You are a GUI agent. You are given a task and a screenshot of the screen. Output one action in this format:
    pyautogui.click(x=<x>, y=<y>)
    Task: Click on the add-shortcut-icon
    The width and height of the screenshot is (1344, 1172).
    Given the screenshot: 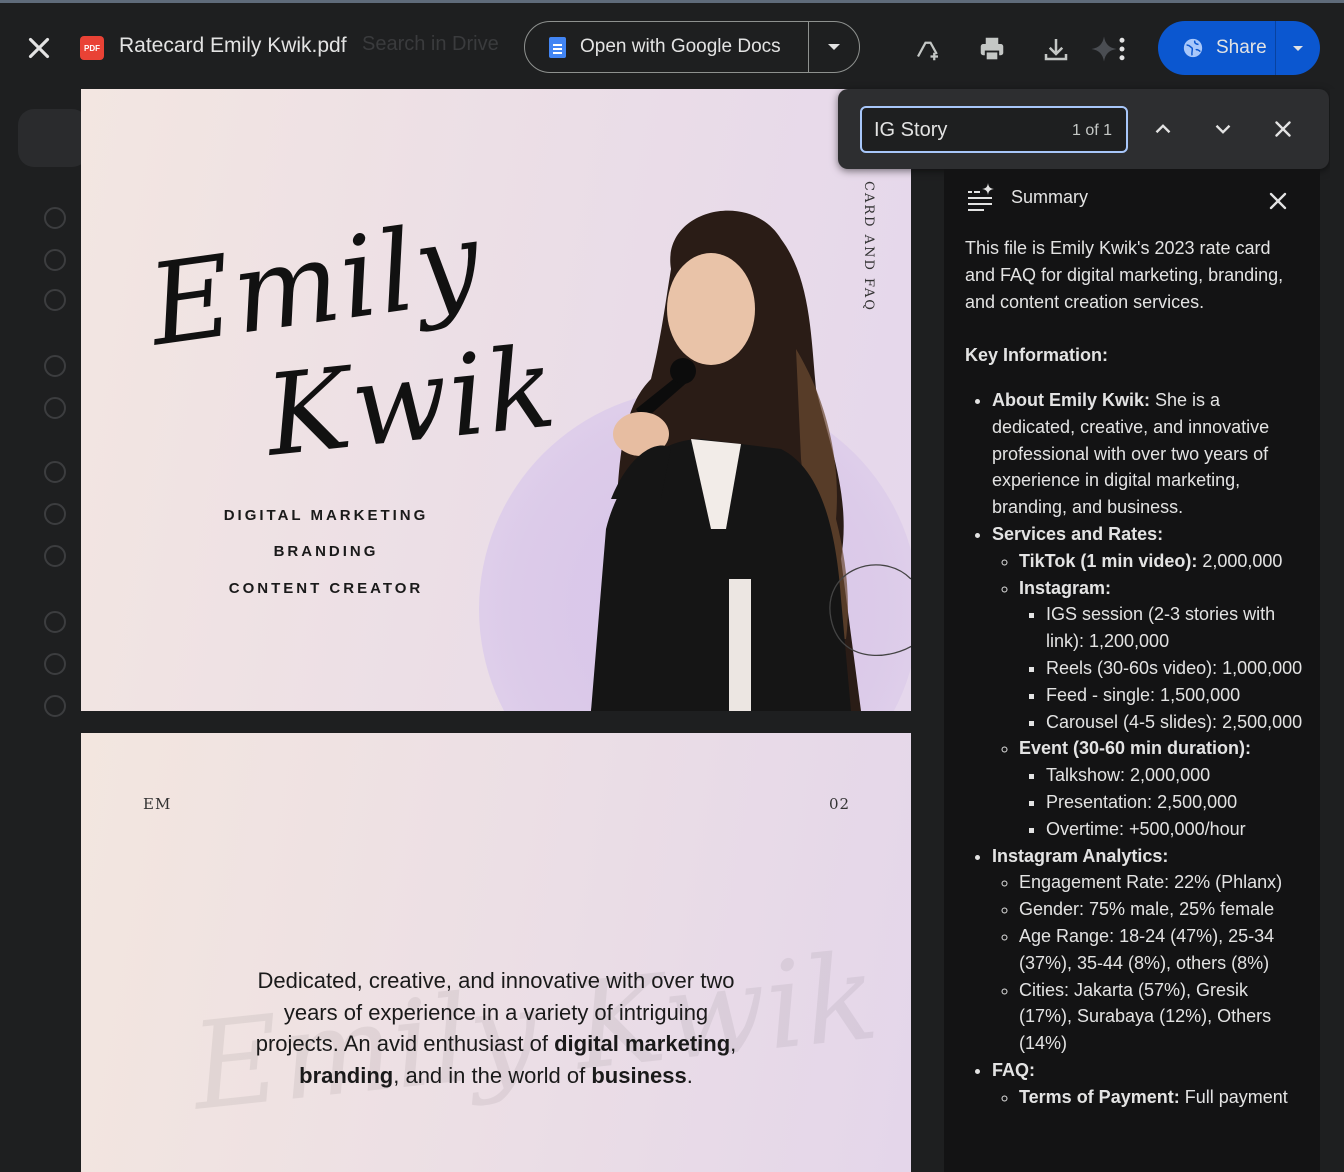 What is the action you would take?
    pyautogui.click(x=927, y=51)
    